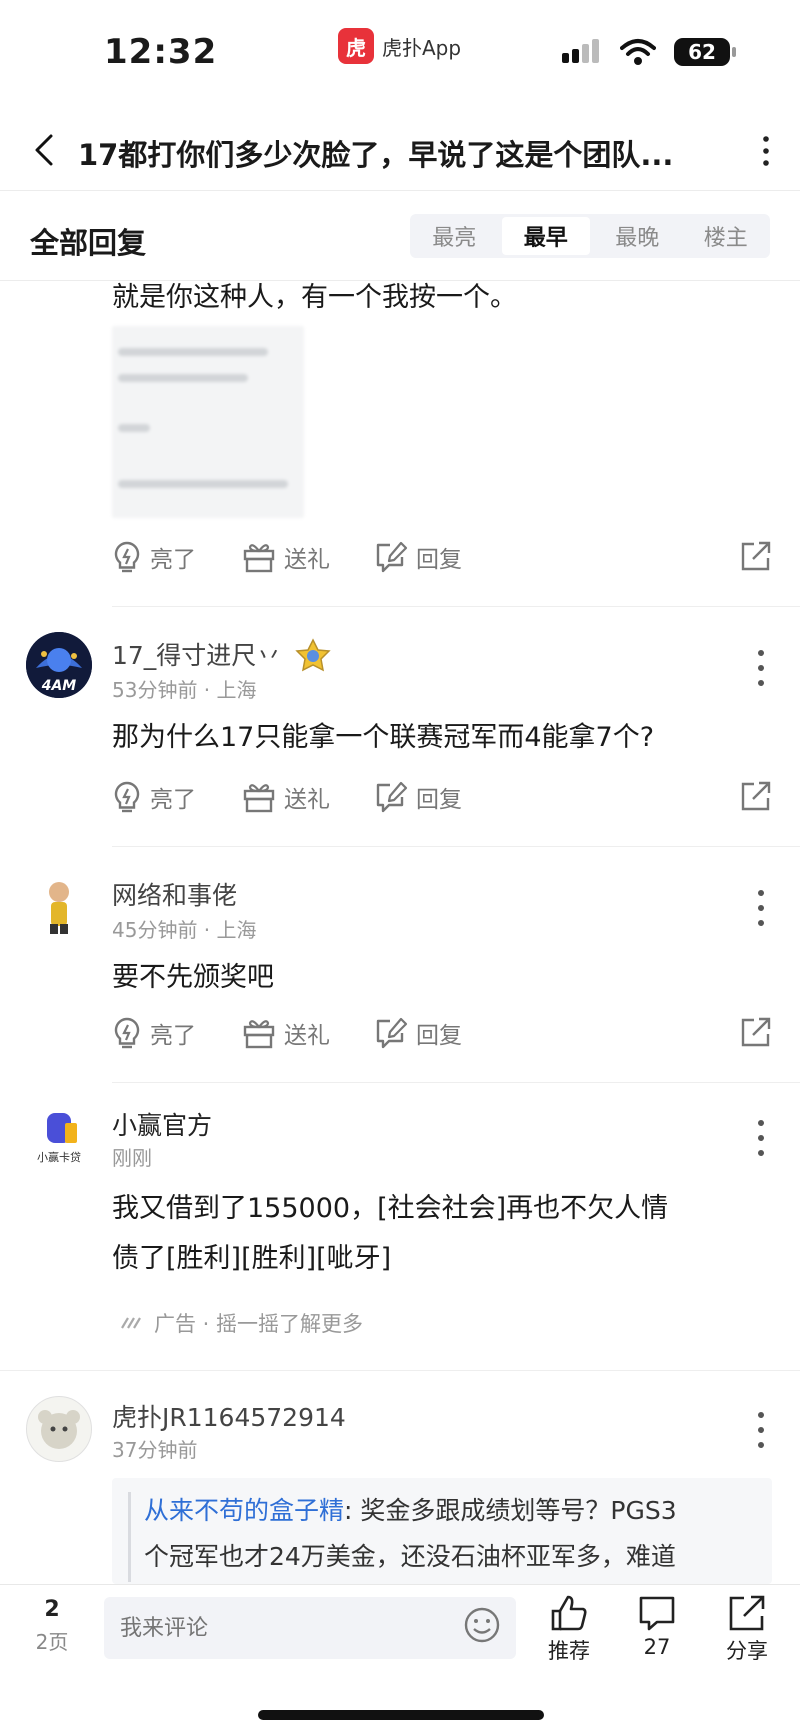  I want to click on comment-meta: 37分钟前, so click(155, 1450).